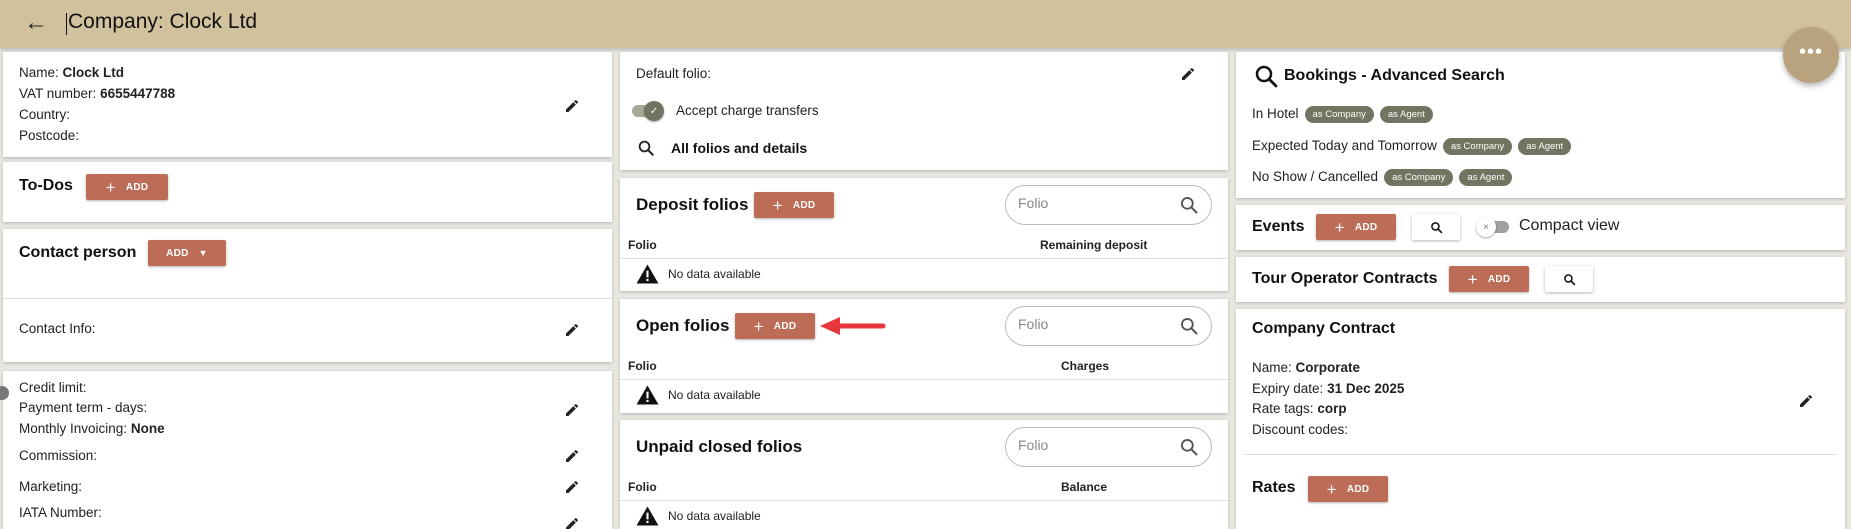 The image size is (1851, 529). What do you see at coordinates (93, 72) in the screenshot?
I see `company-name-value: Clock Ltd` at bounding box center [93, 72].